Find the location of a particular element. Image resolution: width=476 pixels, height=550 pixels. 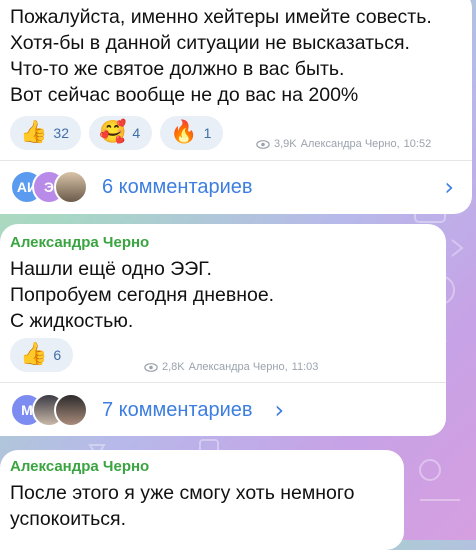

post-meta: 2,8K Александра Черно, 11:03 is located at coordinates (231, 367).